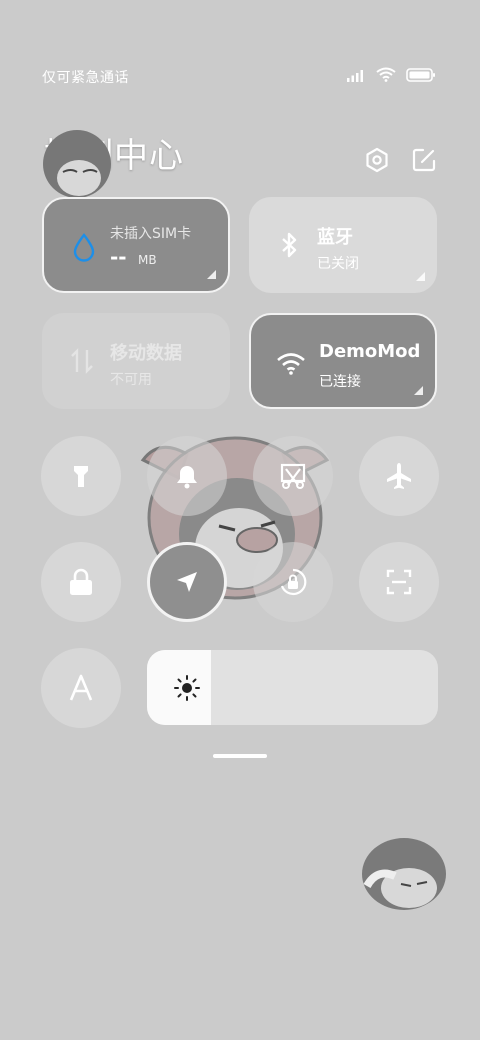 The height and width of the screenshot is (1040, 480). I want to click on bell-icon, so click(187, 477).